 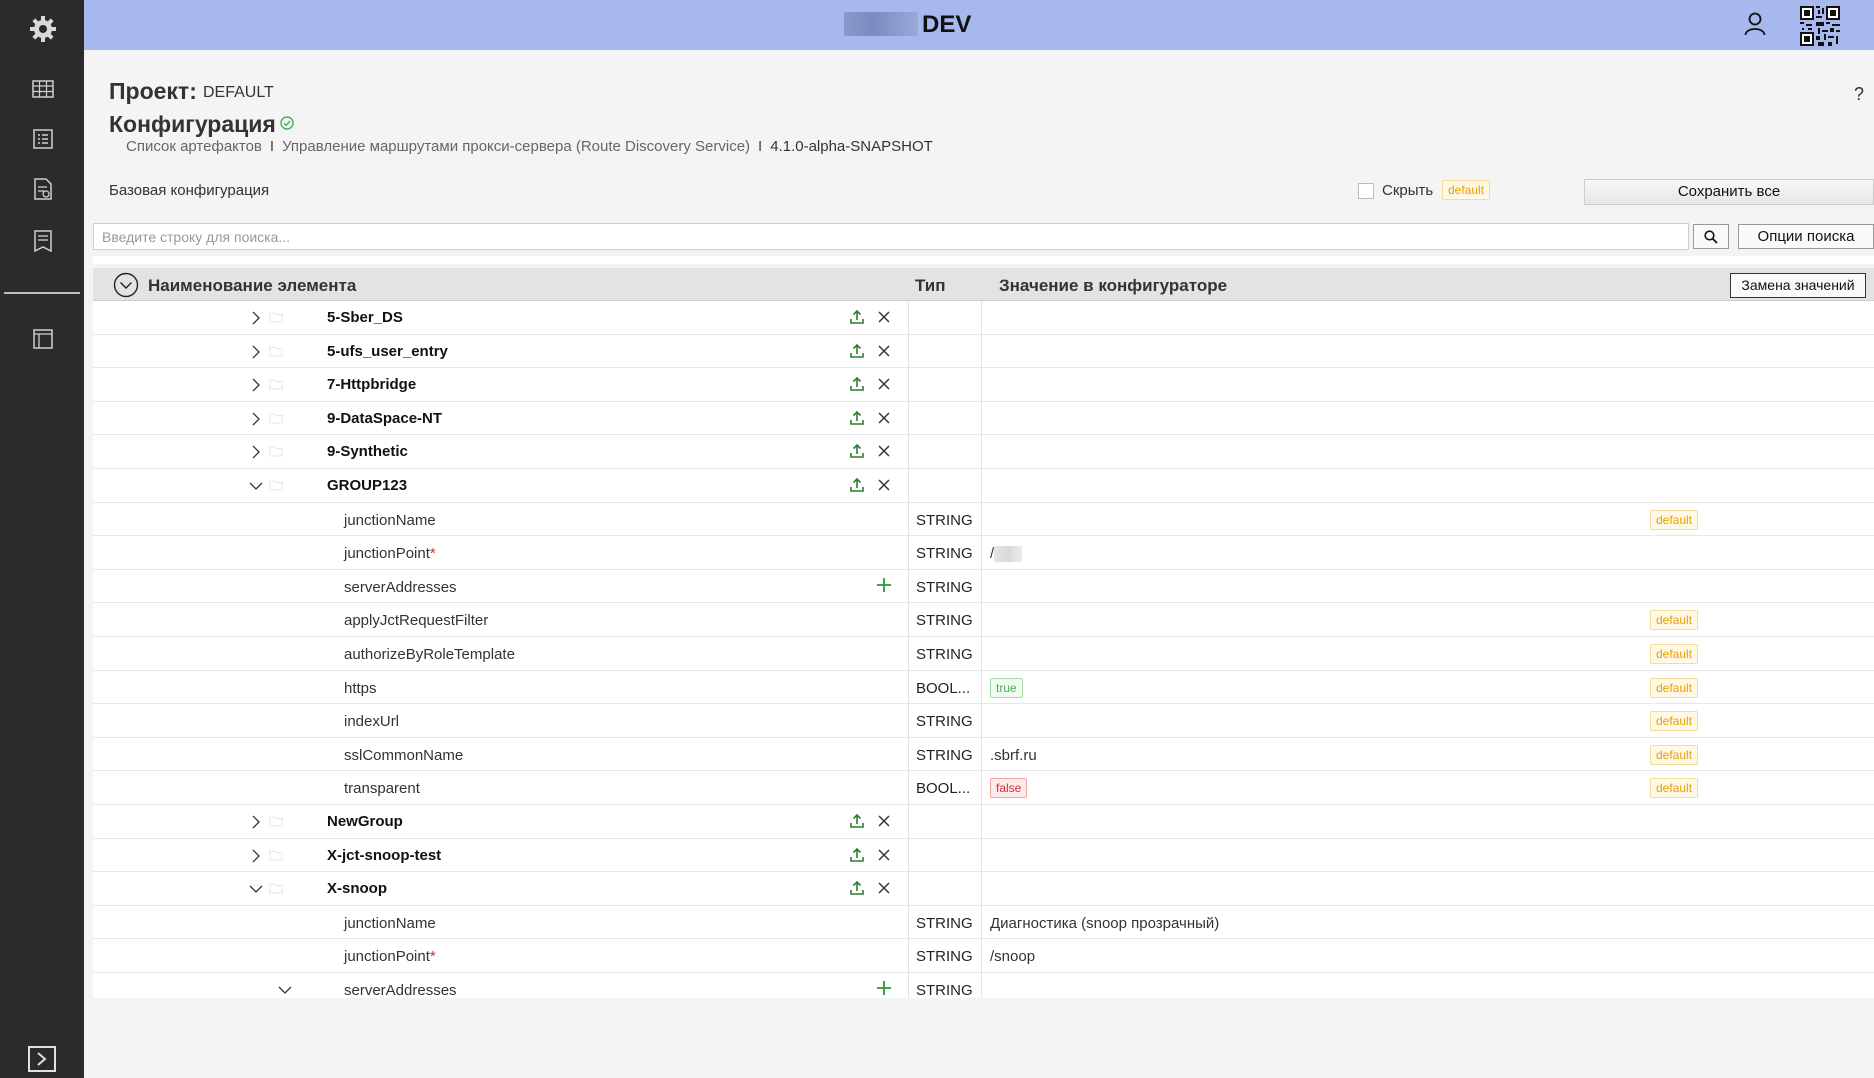 I want to click on user-icon, so click(x=1755, y=26).